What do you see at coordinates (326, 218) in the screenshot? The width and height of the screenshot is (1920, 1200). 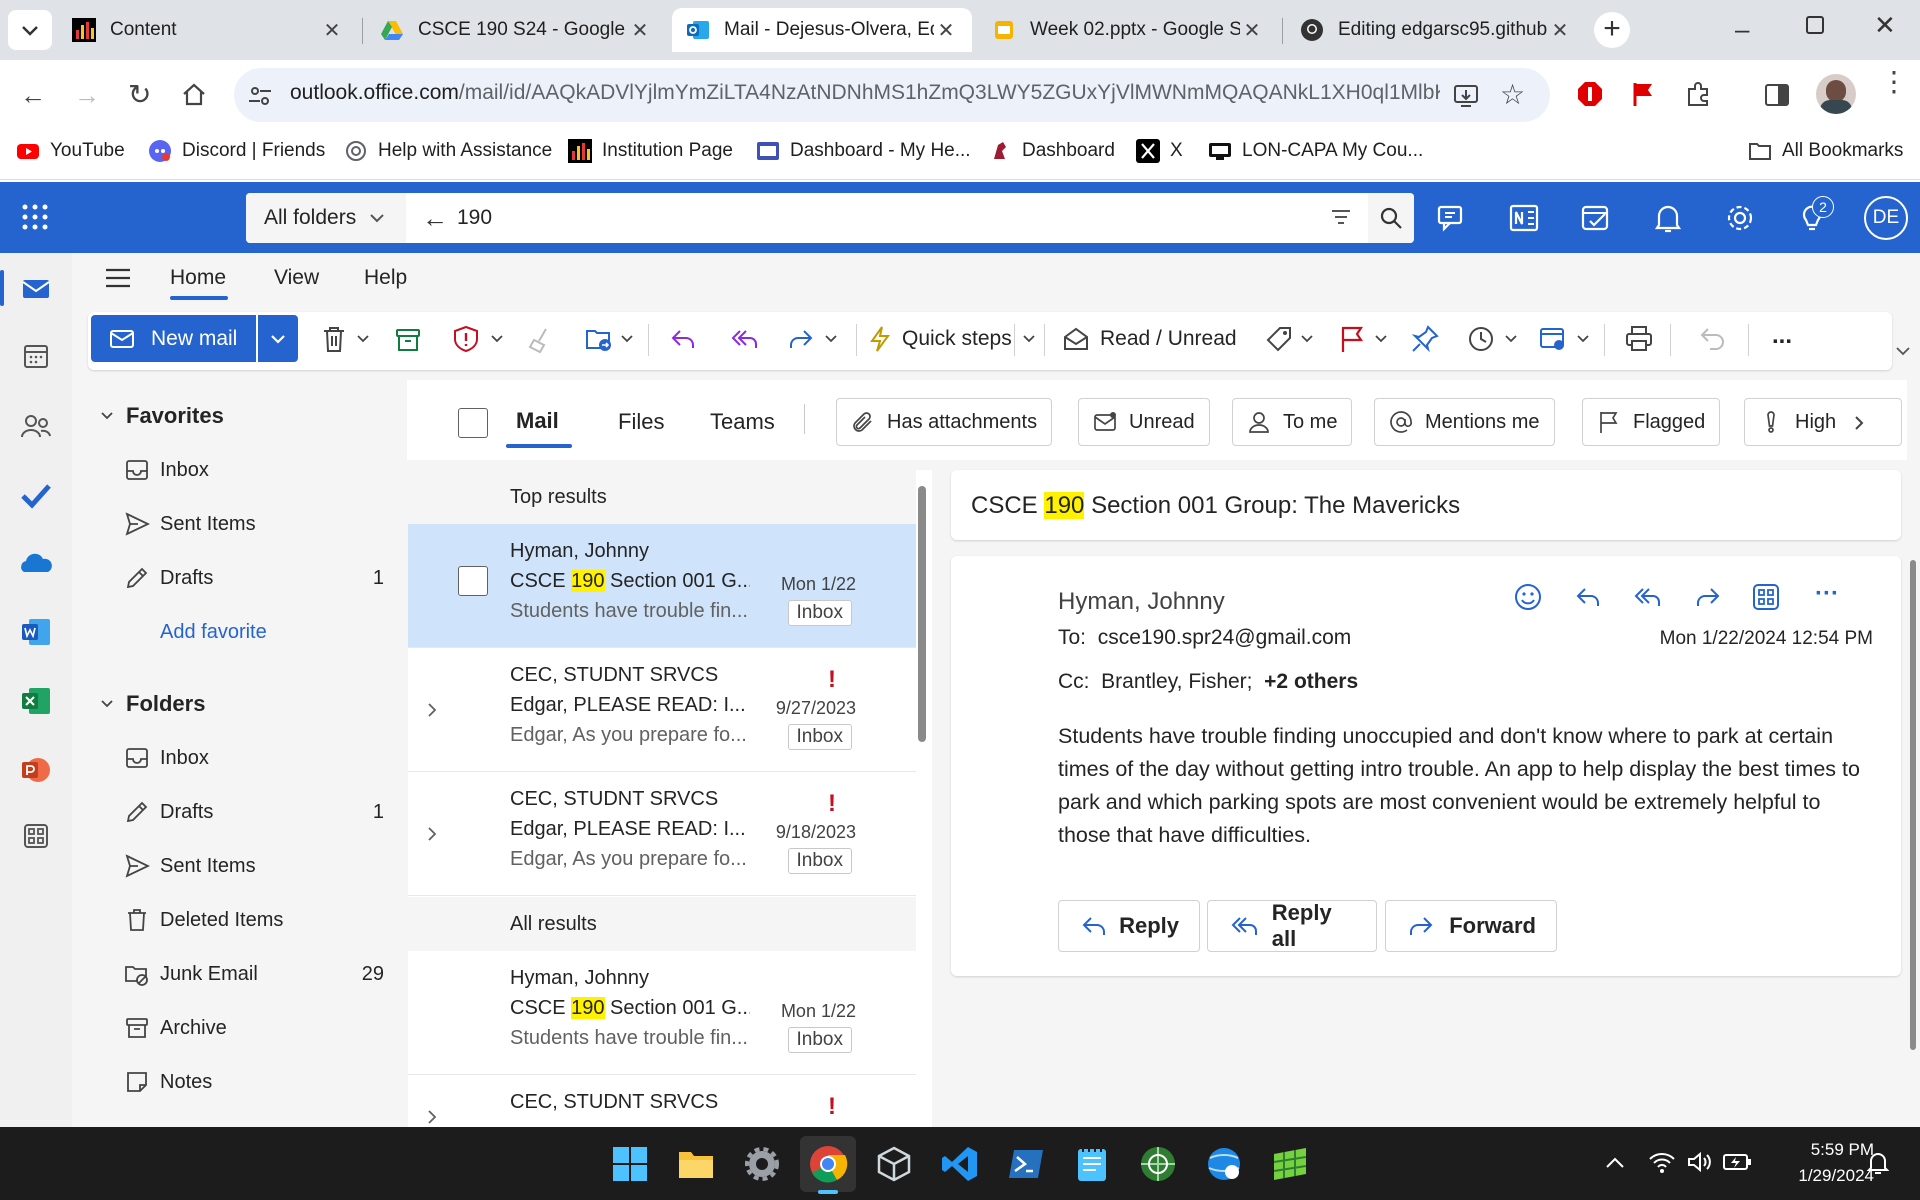 I see `search-scope-dropdown: All folders` at bounding box center [326, 218].